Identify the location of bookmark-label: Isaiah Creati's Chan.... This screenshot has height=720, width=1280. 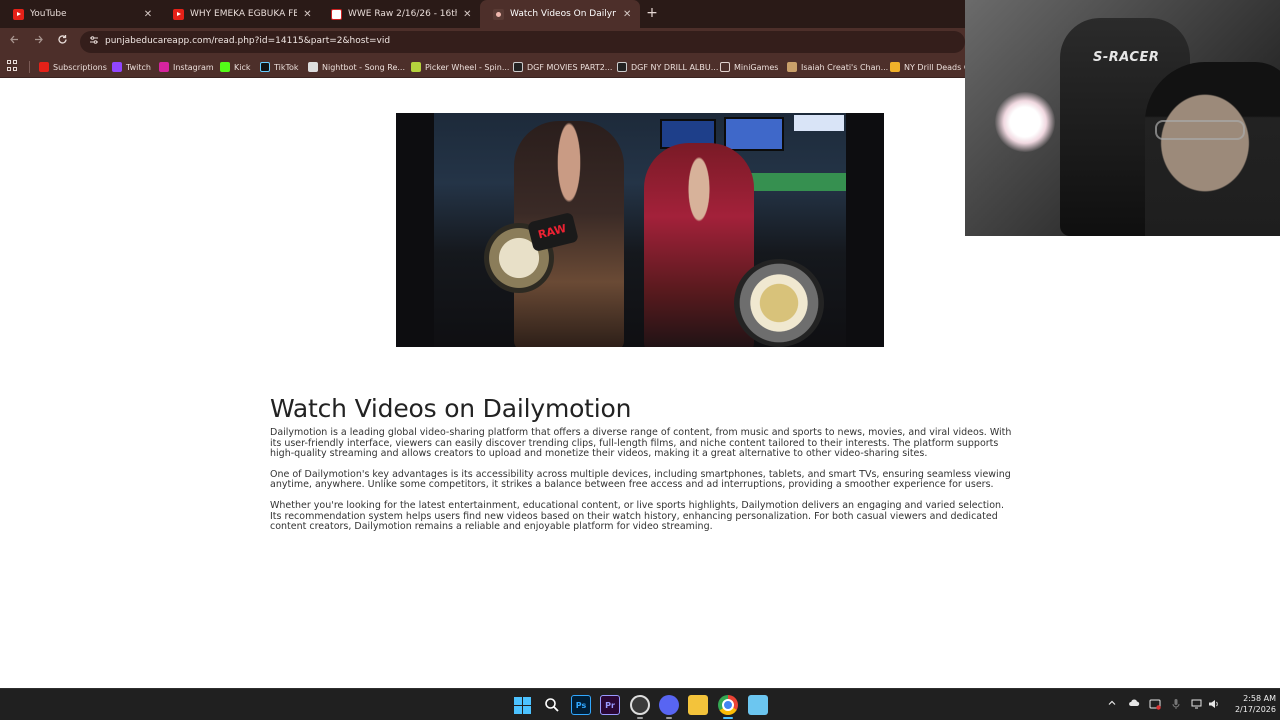
(845, 67).